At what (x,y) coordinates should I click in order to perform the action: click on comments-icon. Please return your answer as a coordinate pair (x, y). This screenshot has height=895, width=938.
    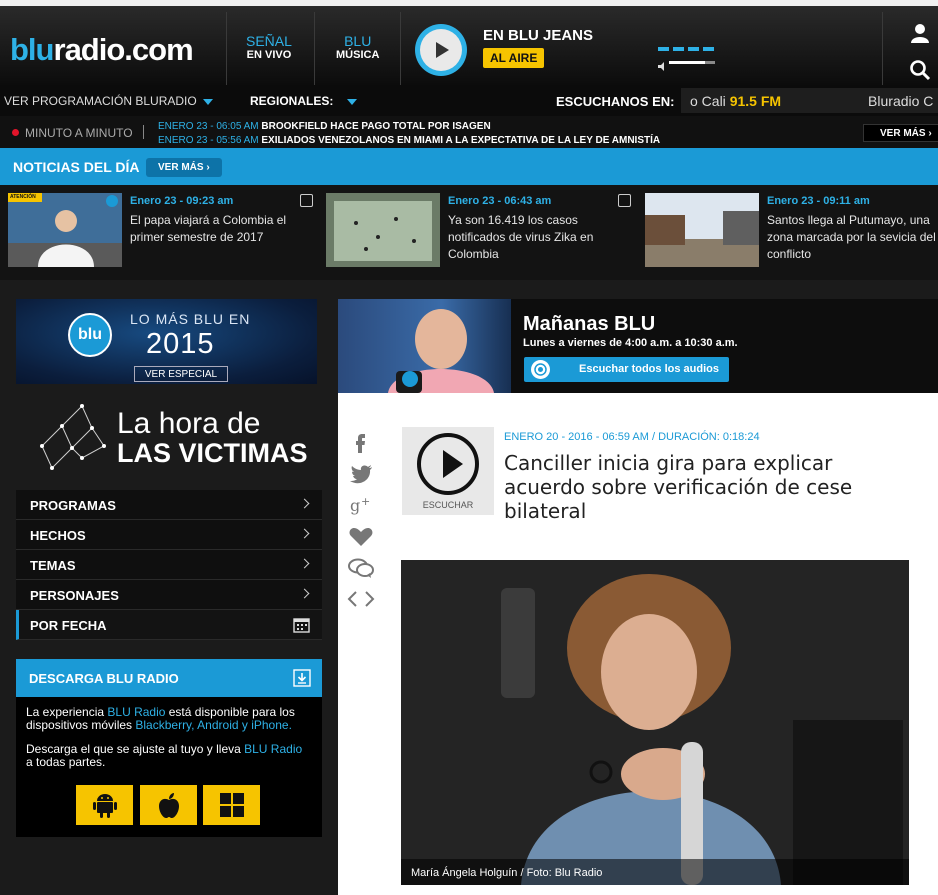
    Looking at the image, I should click on (361, 568).